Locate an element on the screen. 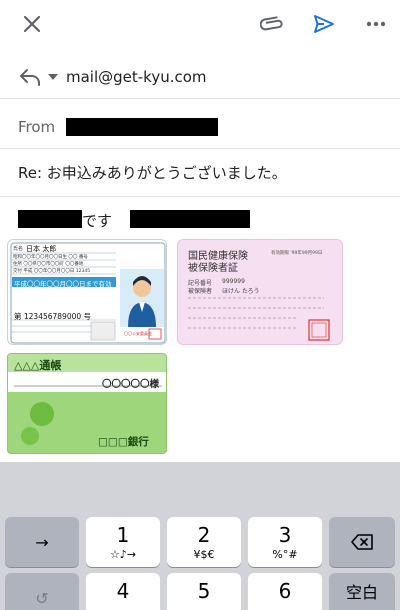 The width and height of the screenshot is (400, 610). key-label: 3 is located at coordinates (285, 534).